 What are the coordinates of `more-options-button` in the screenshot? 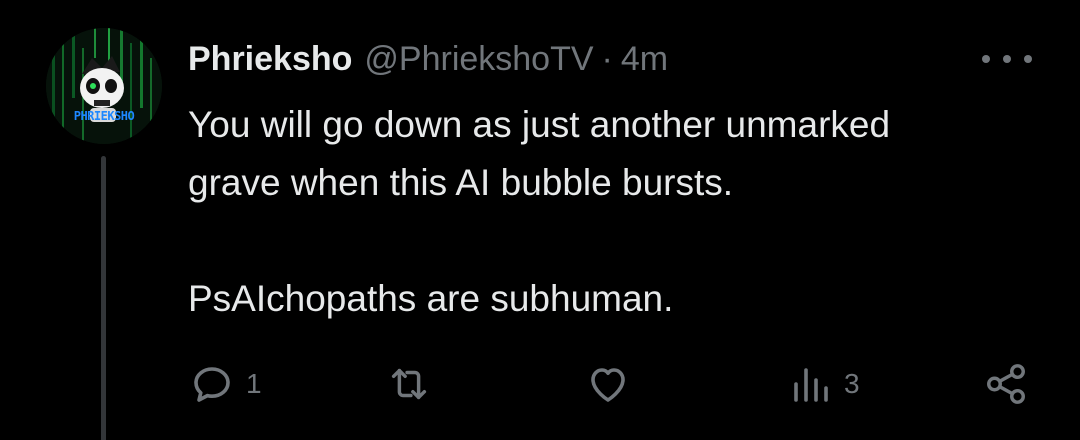 It's located at (1007, 59).